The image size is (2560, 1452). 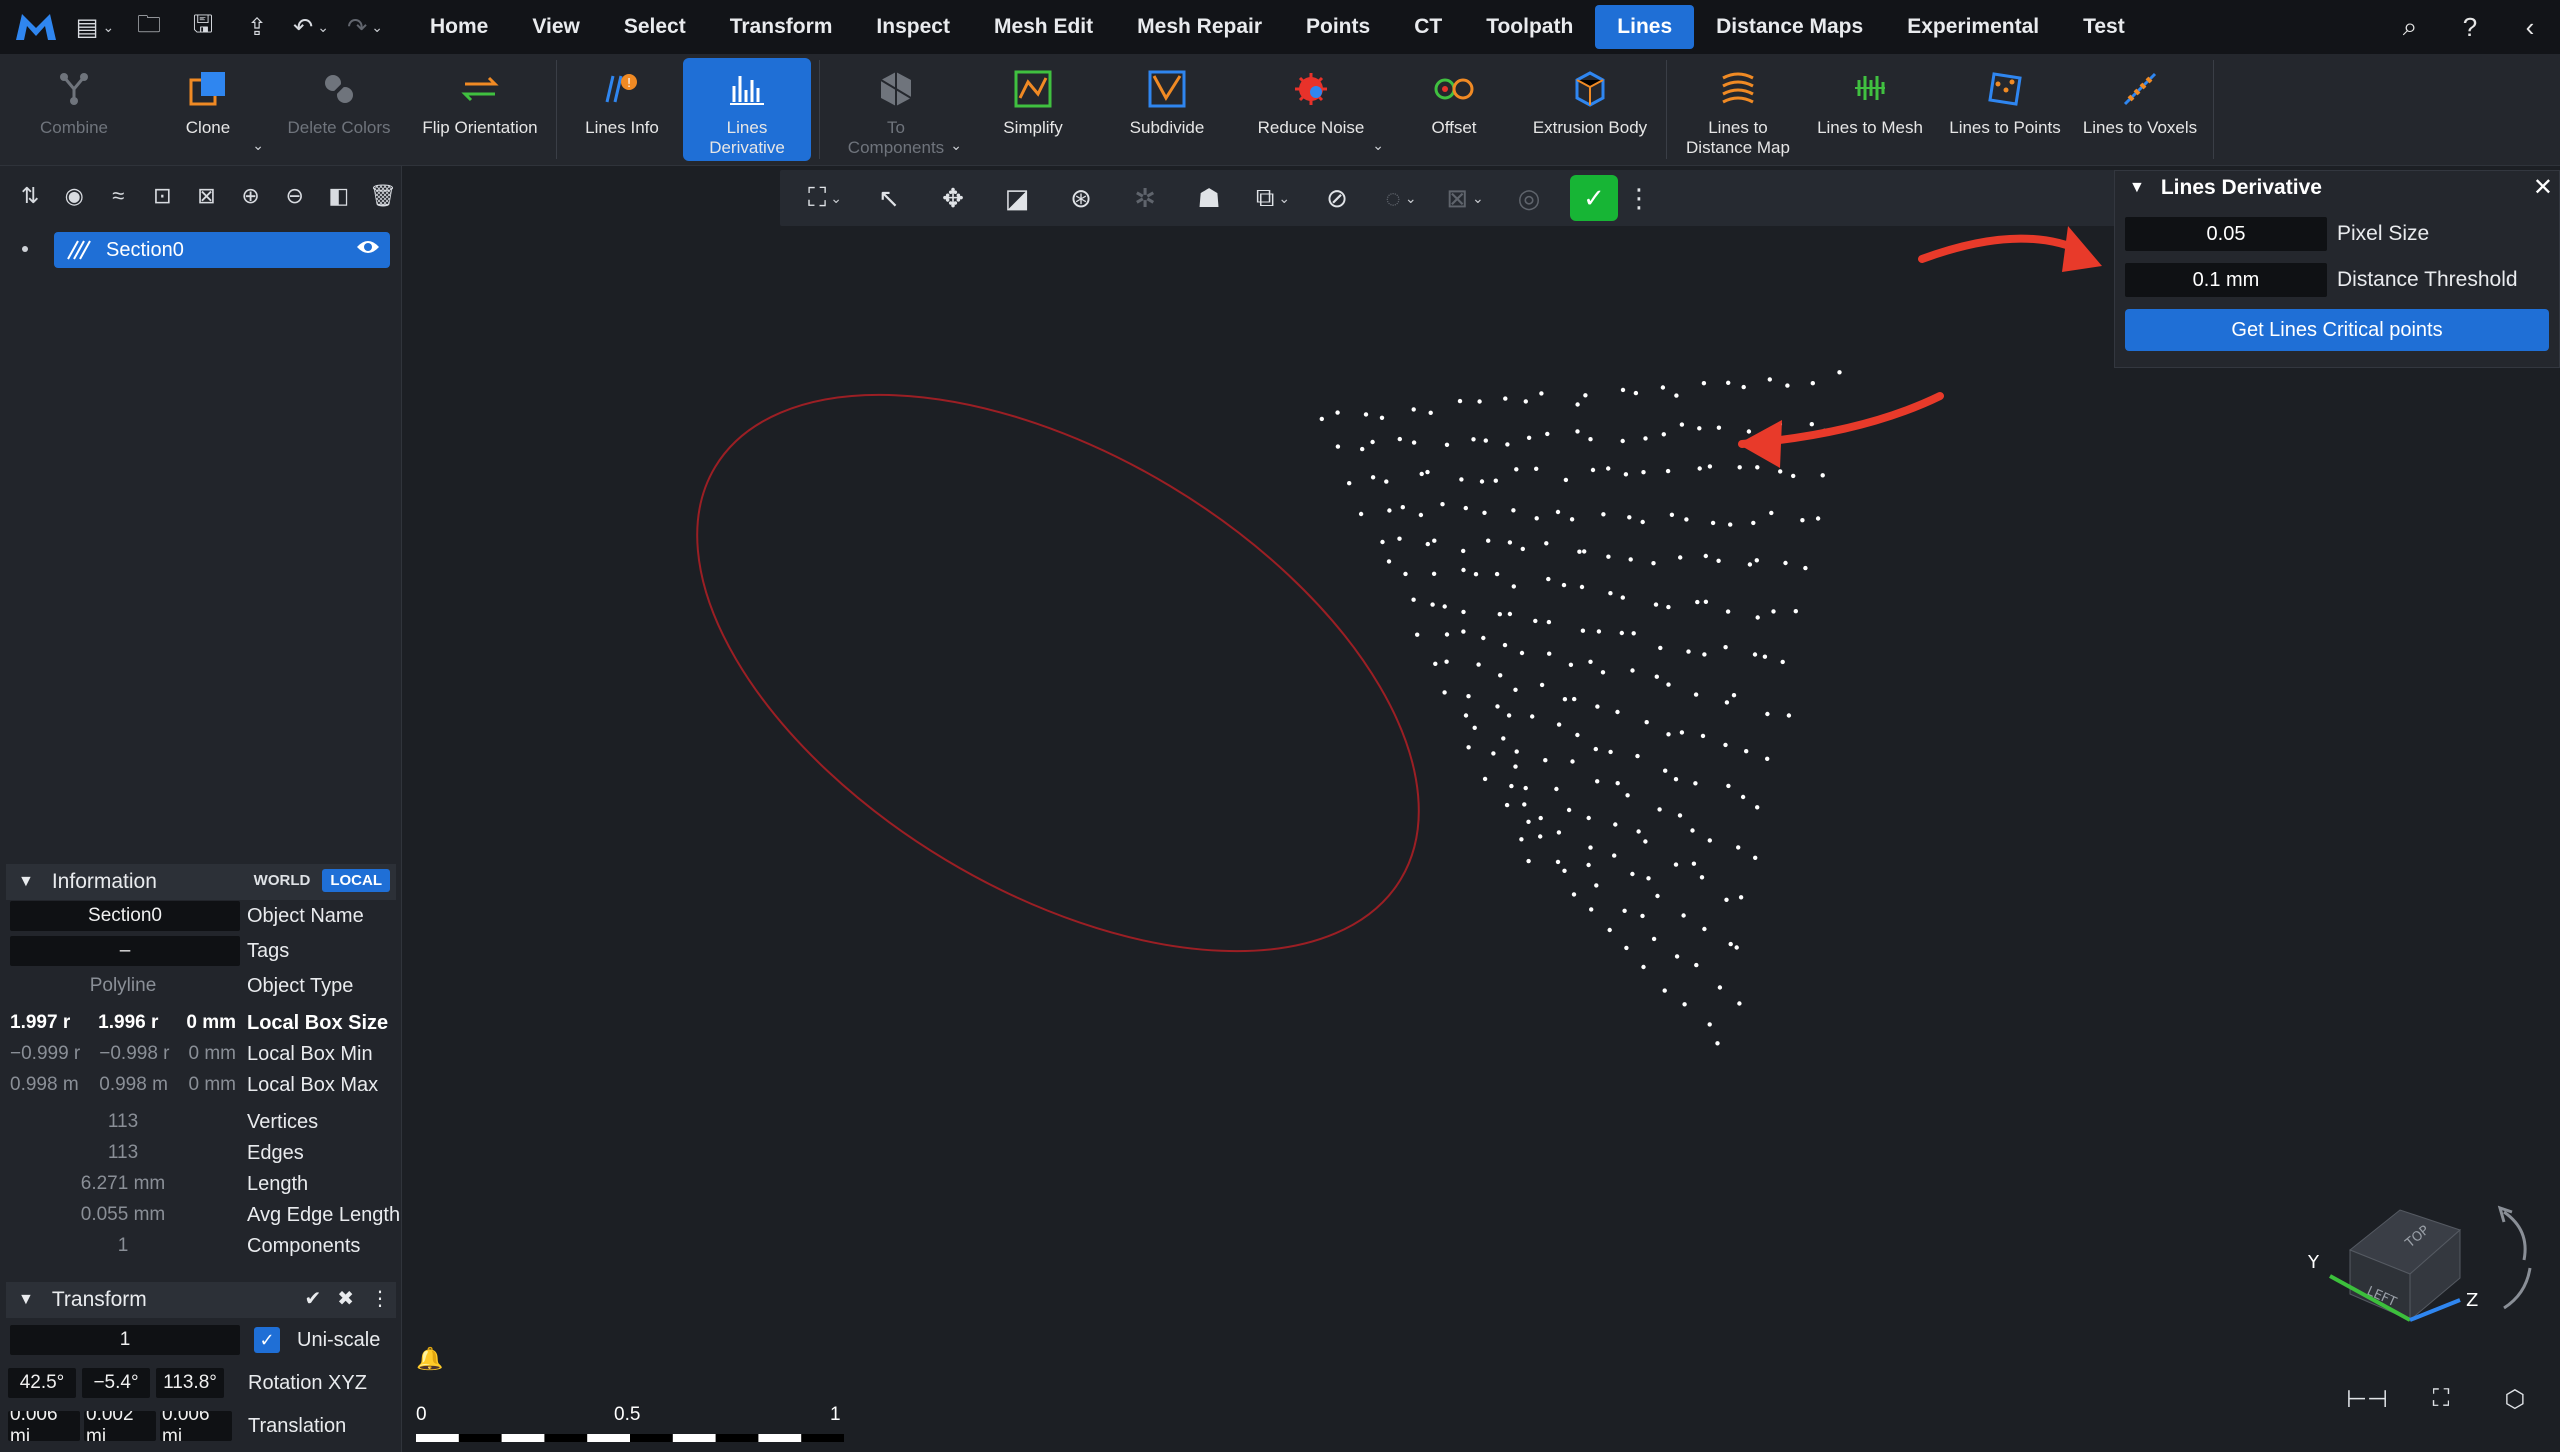 I want to click on menu-tab-test: Test, so click(x=2104, y=27).